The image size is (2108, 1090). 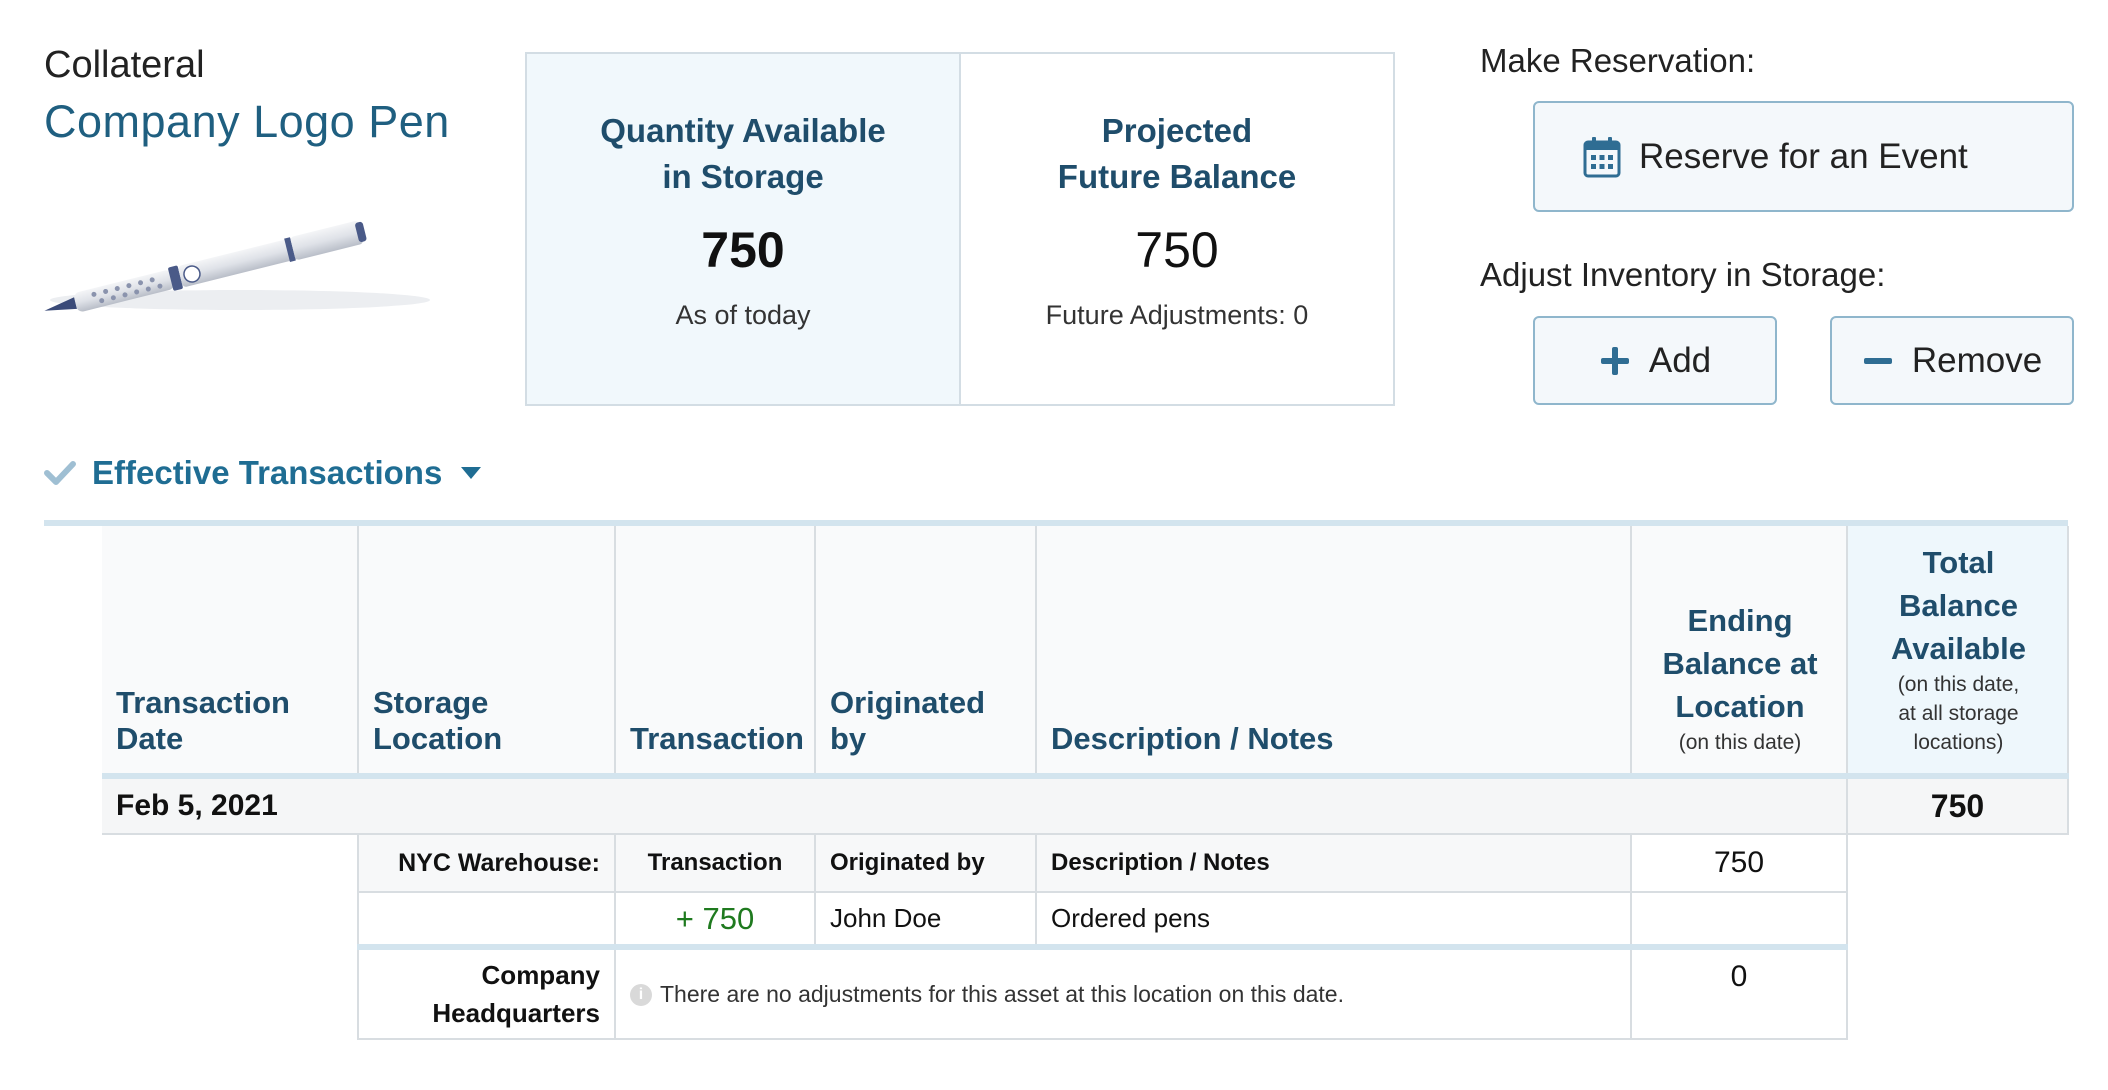 I want to click on projected-title-line1: Projected, so click(x=1177, y=130).